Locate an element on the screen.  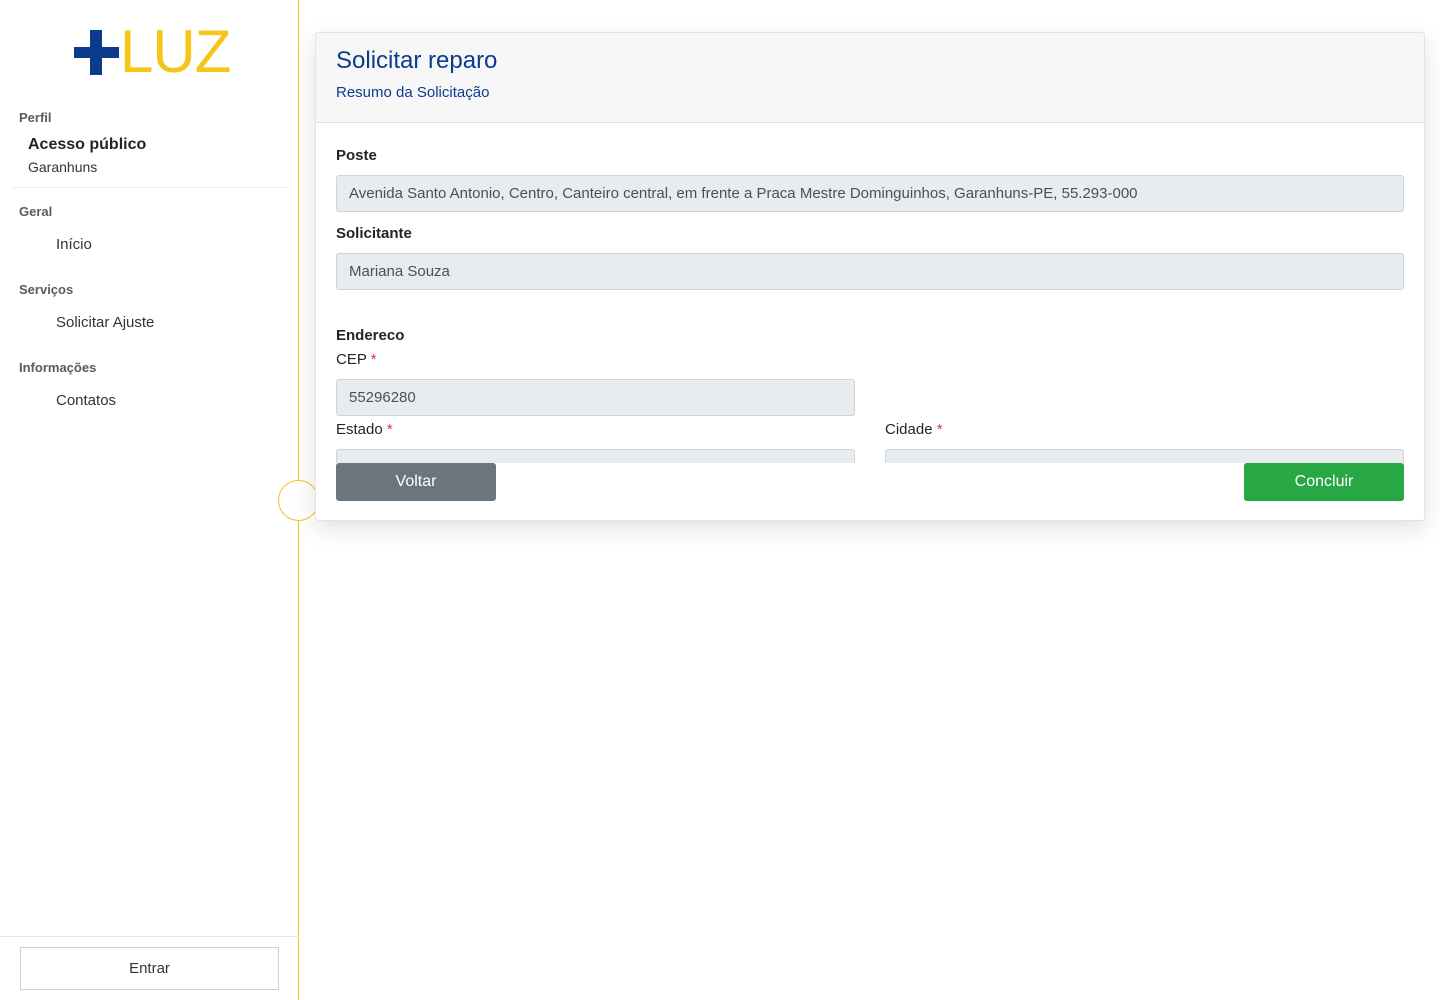
logo-text: LUZ is located at coordinates (175, 51).